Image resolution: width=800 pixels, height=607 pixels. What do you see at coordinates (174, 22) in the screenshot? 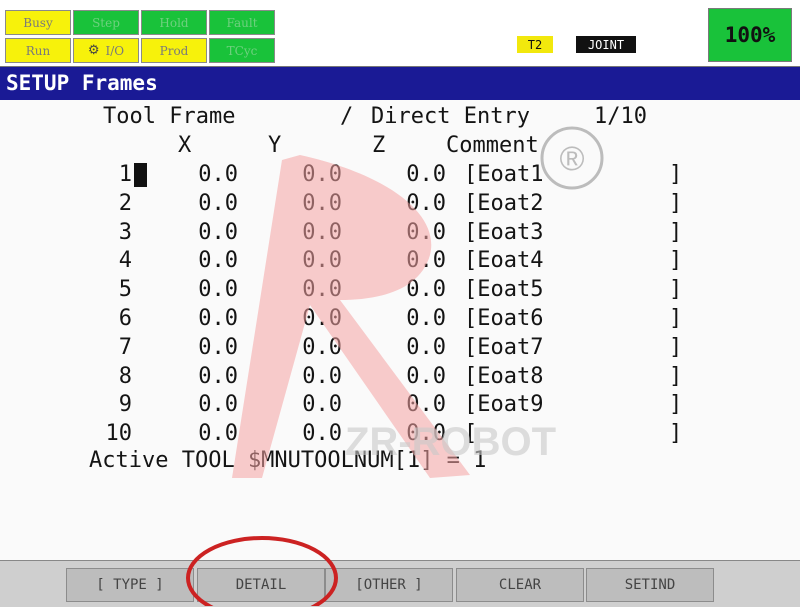
I see `led-hold: Hold` at bounding box center [174, 22].